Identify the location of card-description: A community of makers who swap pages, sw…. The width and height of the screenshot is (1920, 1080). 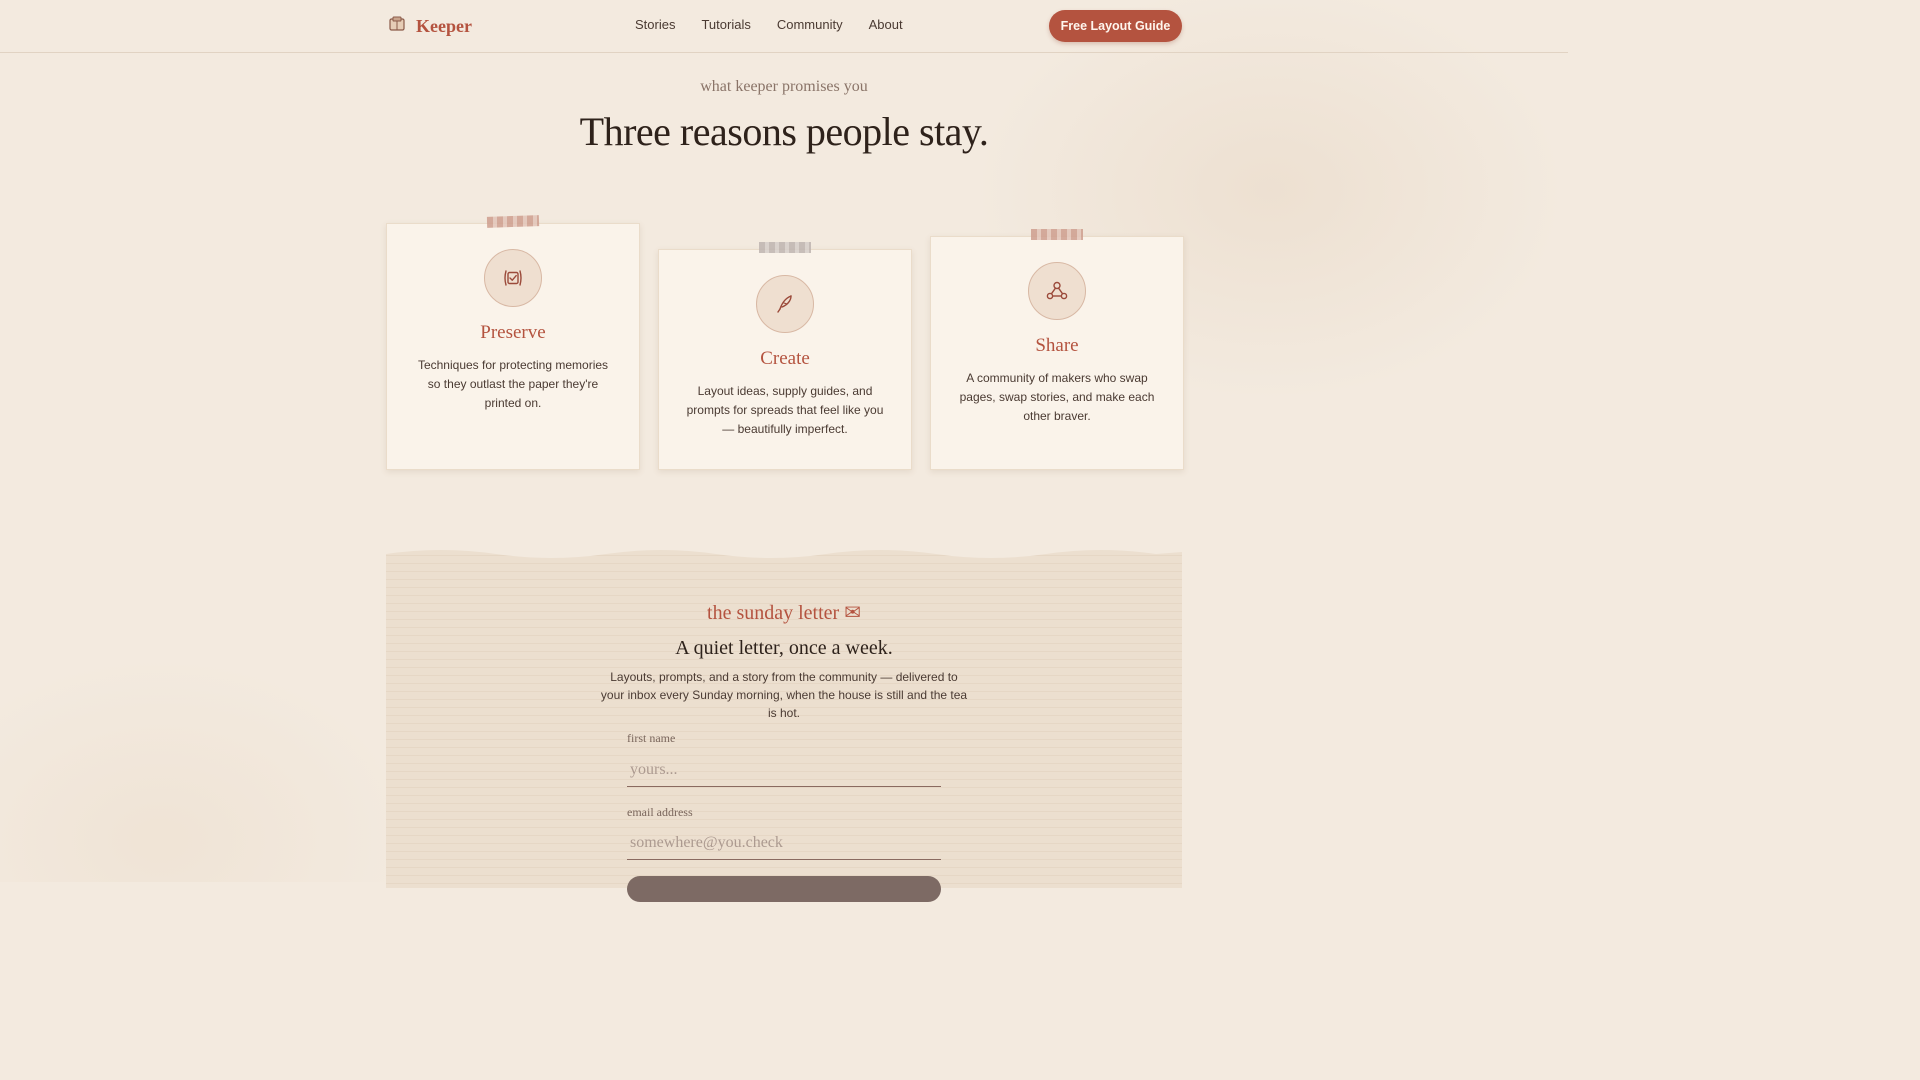
(1057, 397).